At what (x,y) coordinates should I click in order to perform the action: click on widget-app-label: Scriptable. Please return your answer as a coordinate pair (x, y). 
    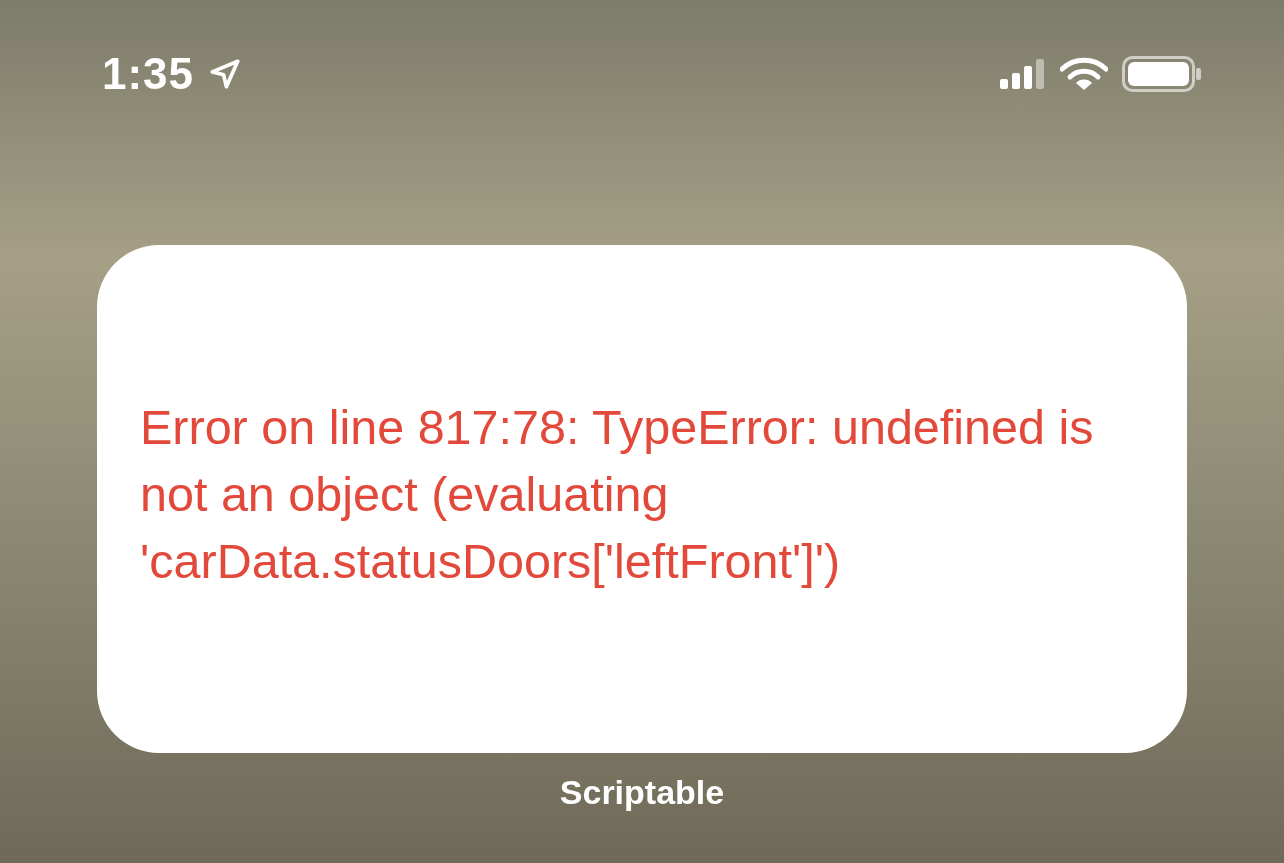
    Looking at the image, I should click on (642, 792).